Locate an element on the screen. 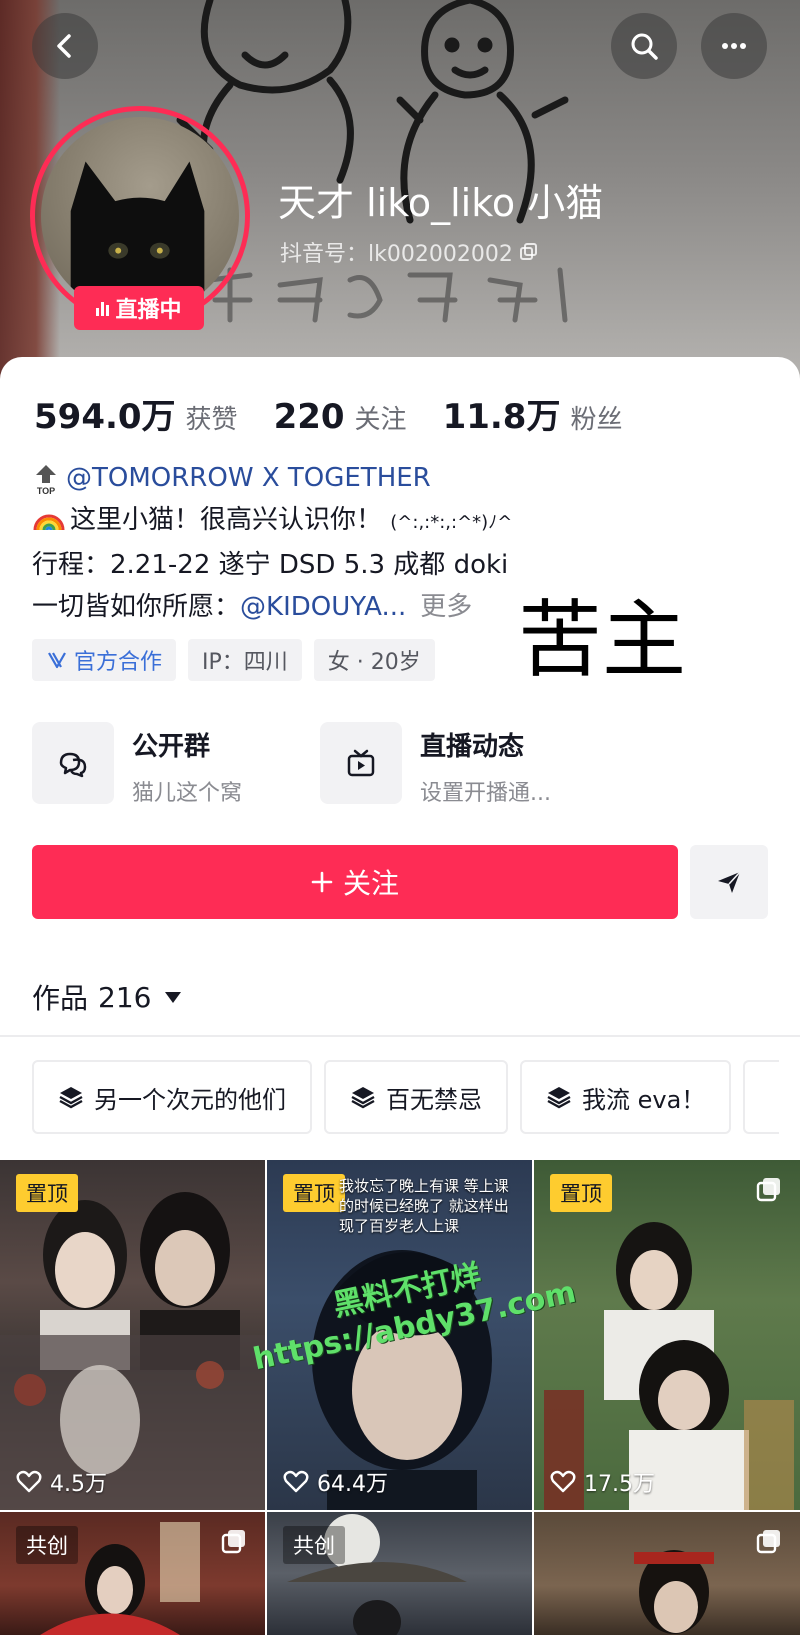  tag-ip-location: IP：四川 is located at coordinates (245, 660).